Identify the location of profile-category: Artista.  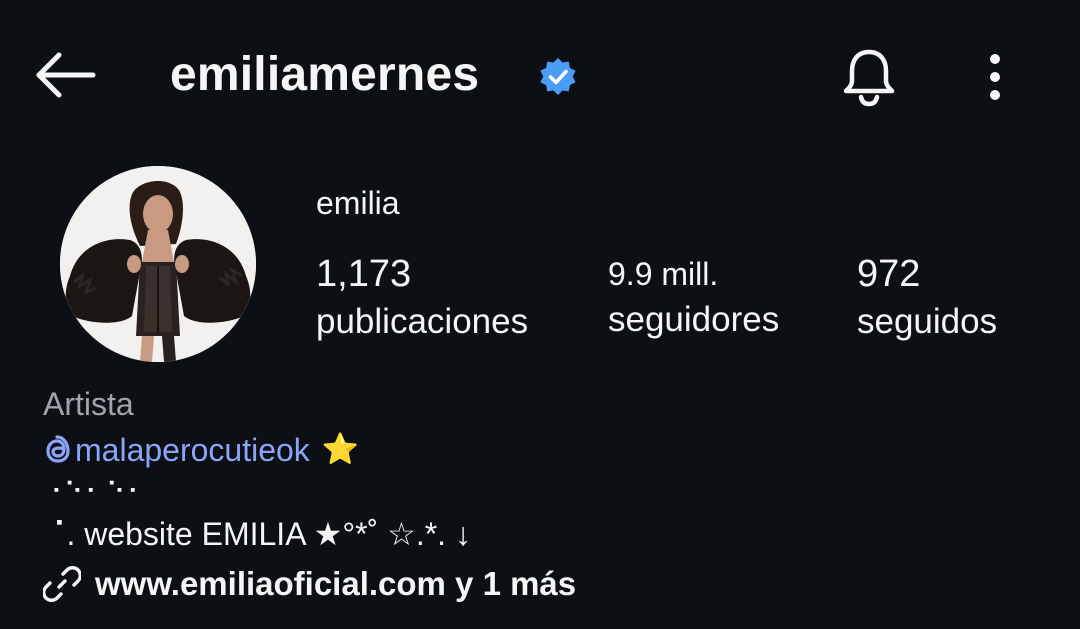
(88, 404).